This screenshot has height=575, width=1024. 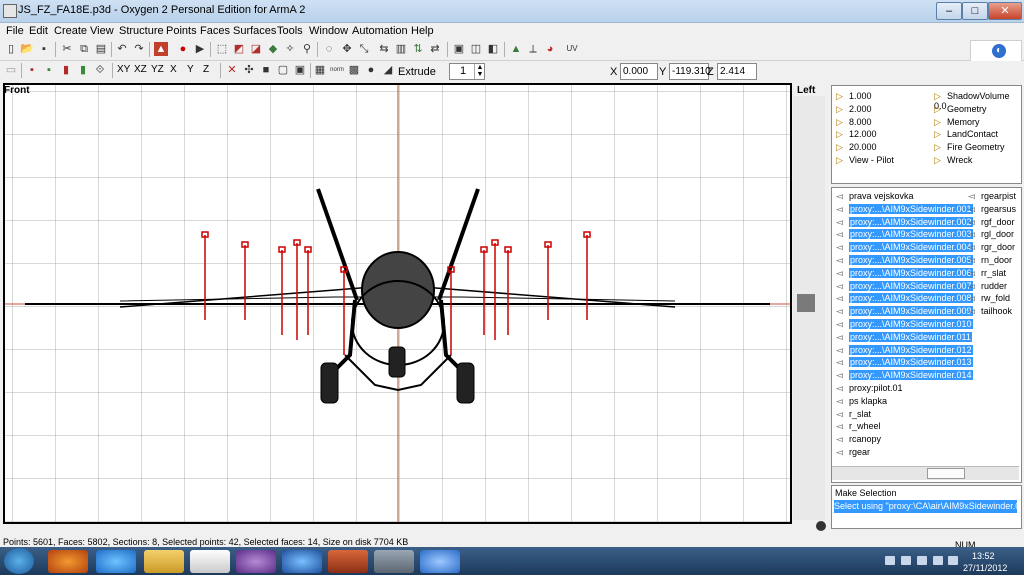 What do you see at coordinates (992, 210) in the screenshot?
I see `named-selection-item: ◅ rgearsus` at bounding box center [992, 210].